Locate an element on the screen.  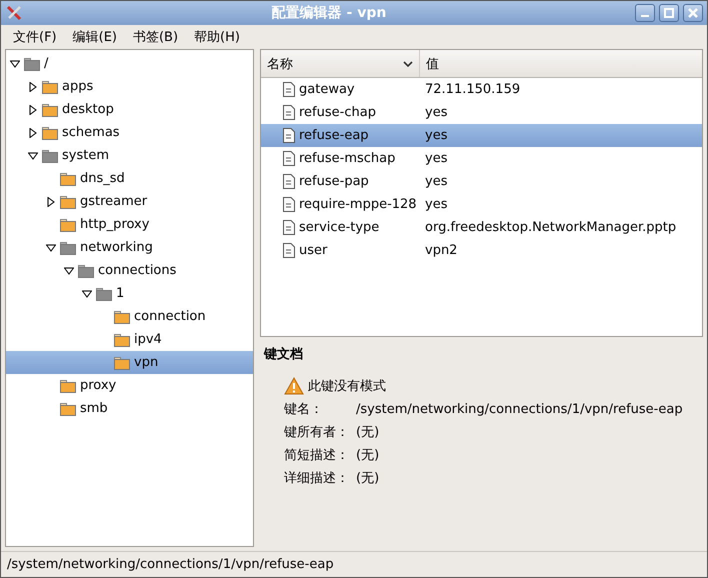
tree-item: connections is located at coordinates (129, 270).